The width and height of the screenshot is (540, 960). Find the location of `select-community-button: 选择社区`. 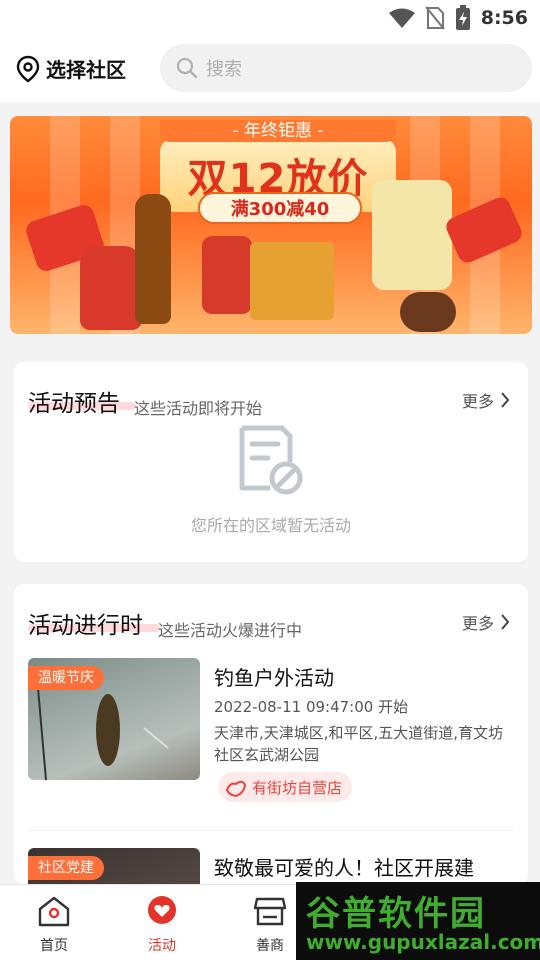

select-community-button: 选择社区 is located at coordinates (71, 68).